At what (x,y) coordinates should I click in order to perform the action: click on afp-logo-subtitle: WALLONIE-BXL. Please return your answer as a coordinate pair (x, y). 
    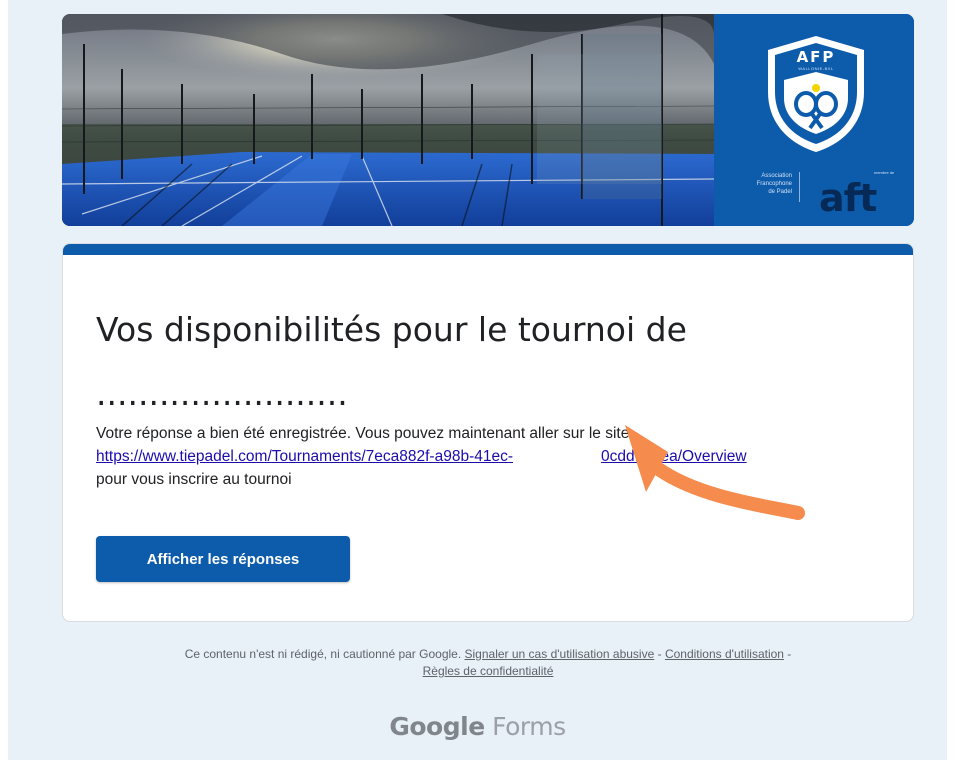
    Looking at the image, I should click on (816, 68).